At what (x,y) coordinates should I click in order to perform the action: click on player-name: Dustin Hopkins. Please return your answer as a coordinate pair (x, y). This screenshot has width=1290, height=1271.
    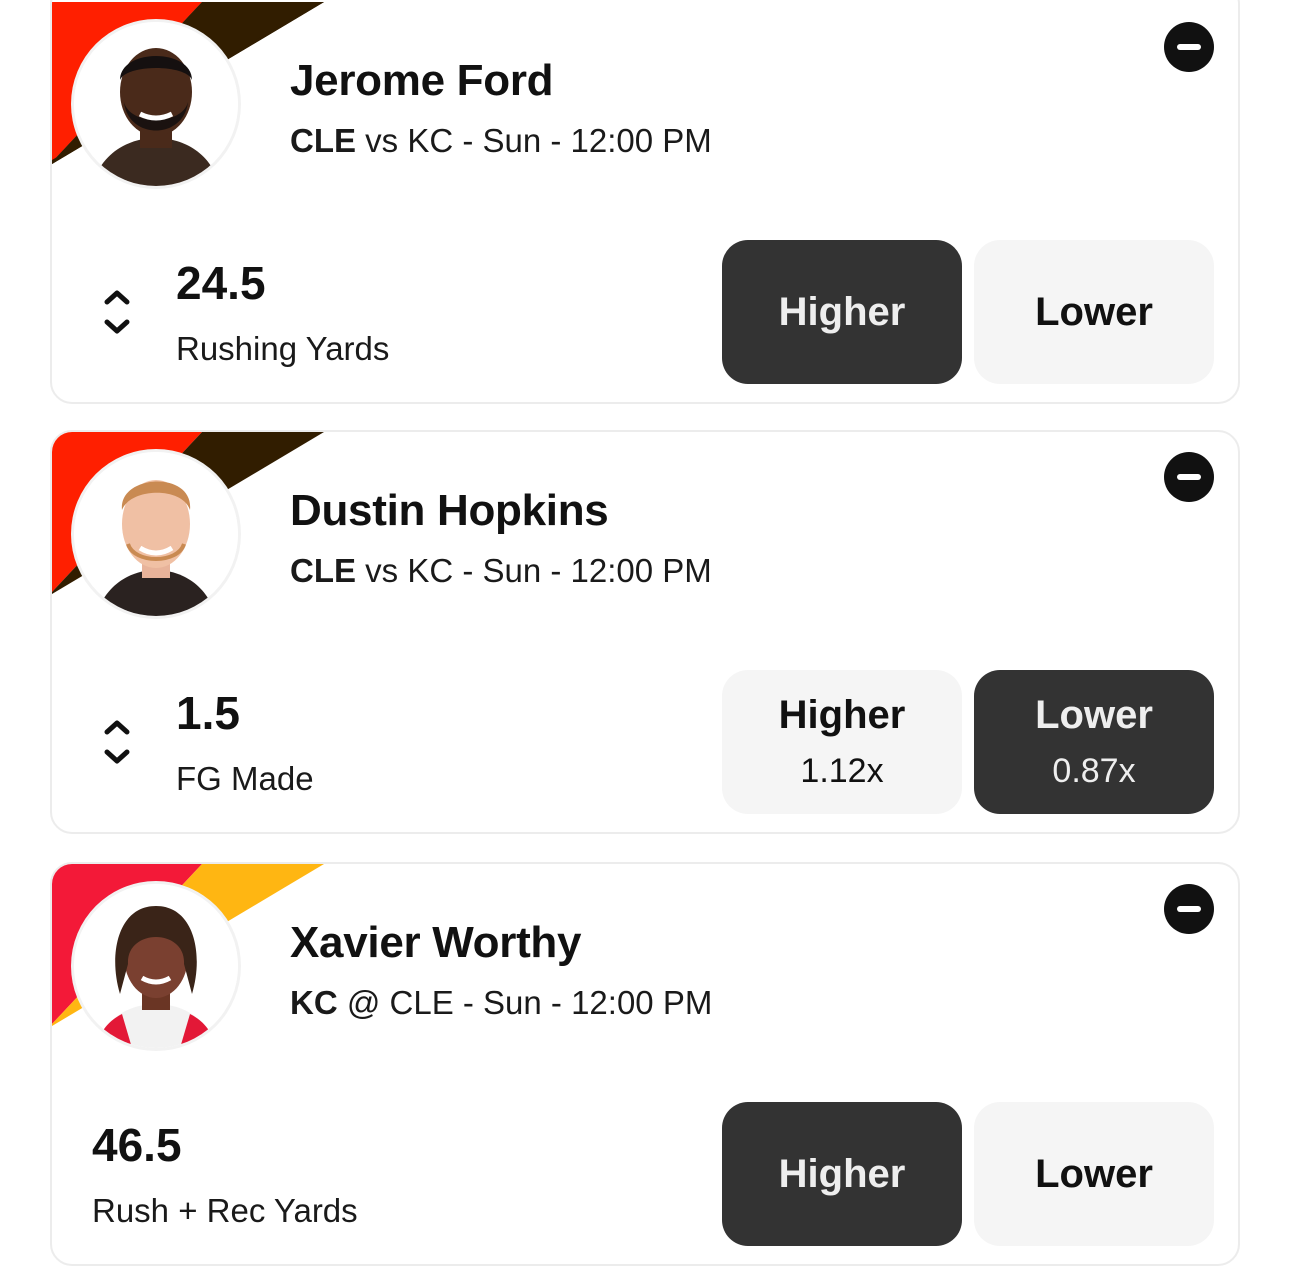
    Looking at the image, I should click on (449, 510).